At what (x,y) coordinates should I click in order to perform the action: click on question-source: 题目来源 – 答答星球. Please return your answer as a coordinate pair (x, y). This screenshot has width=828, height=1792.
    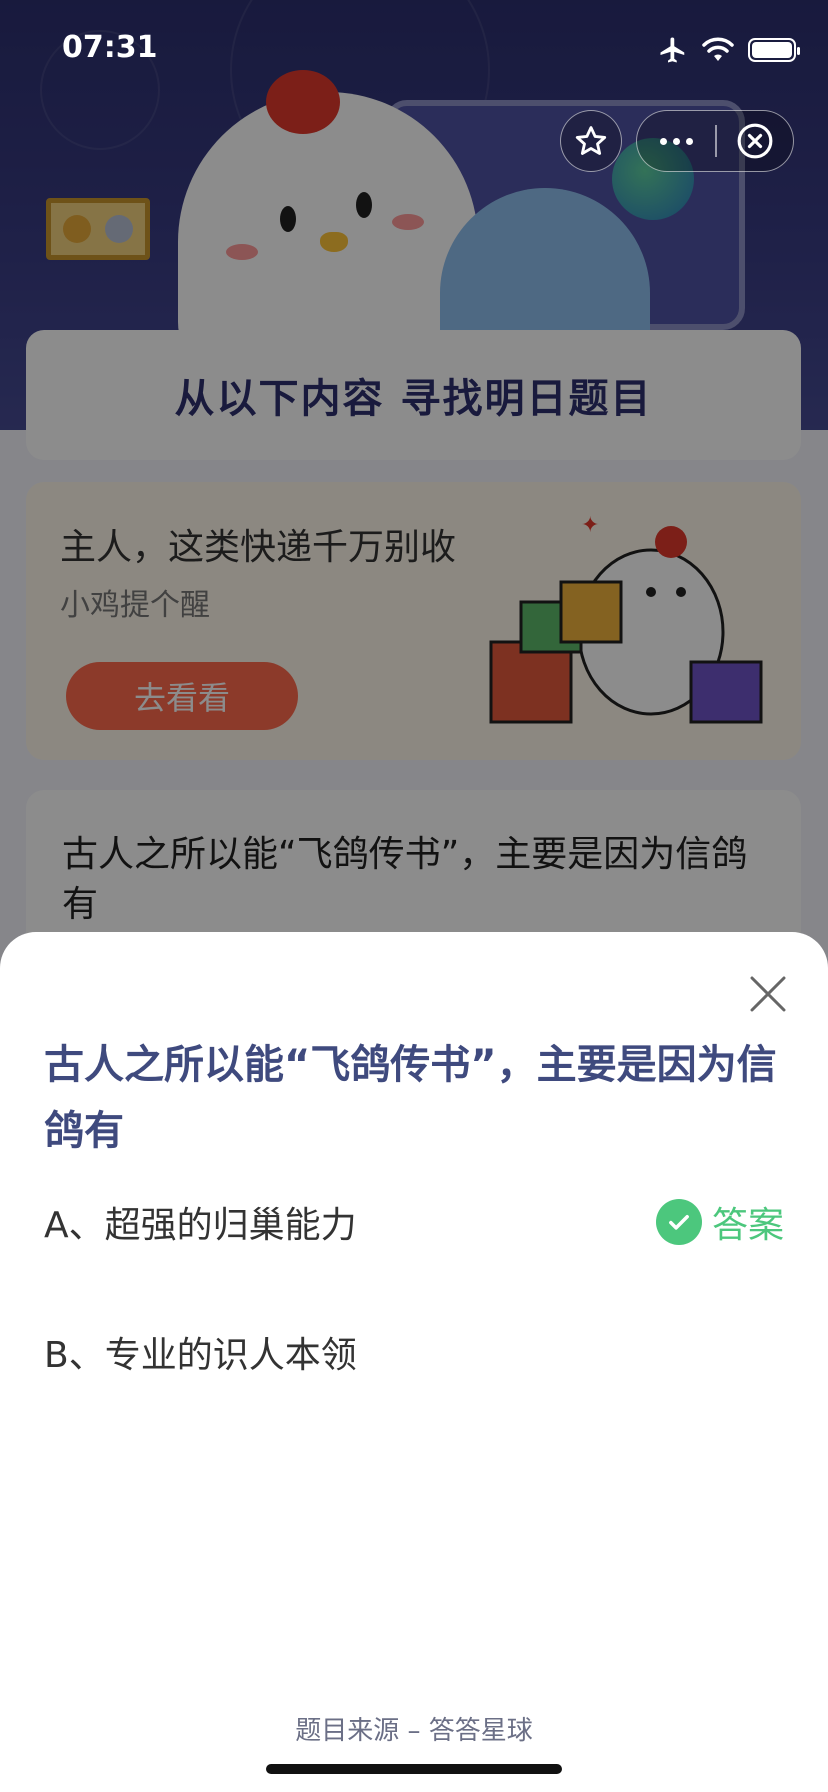
    Looking at the image, I should click on (414, 1731).